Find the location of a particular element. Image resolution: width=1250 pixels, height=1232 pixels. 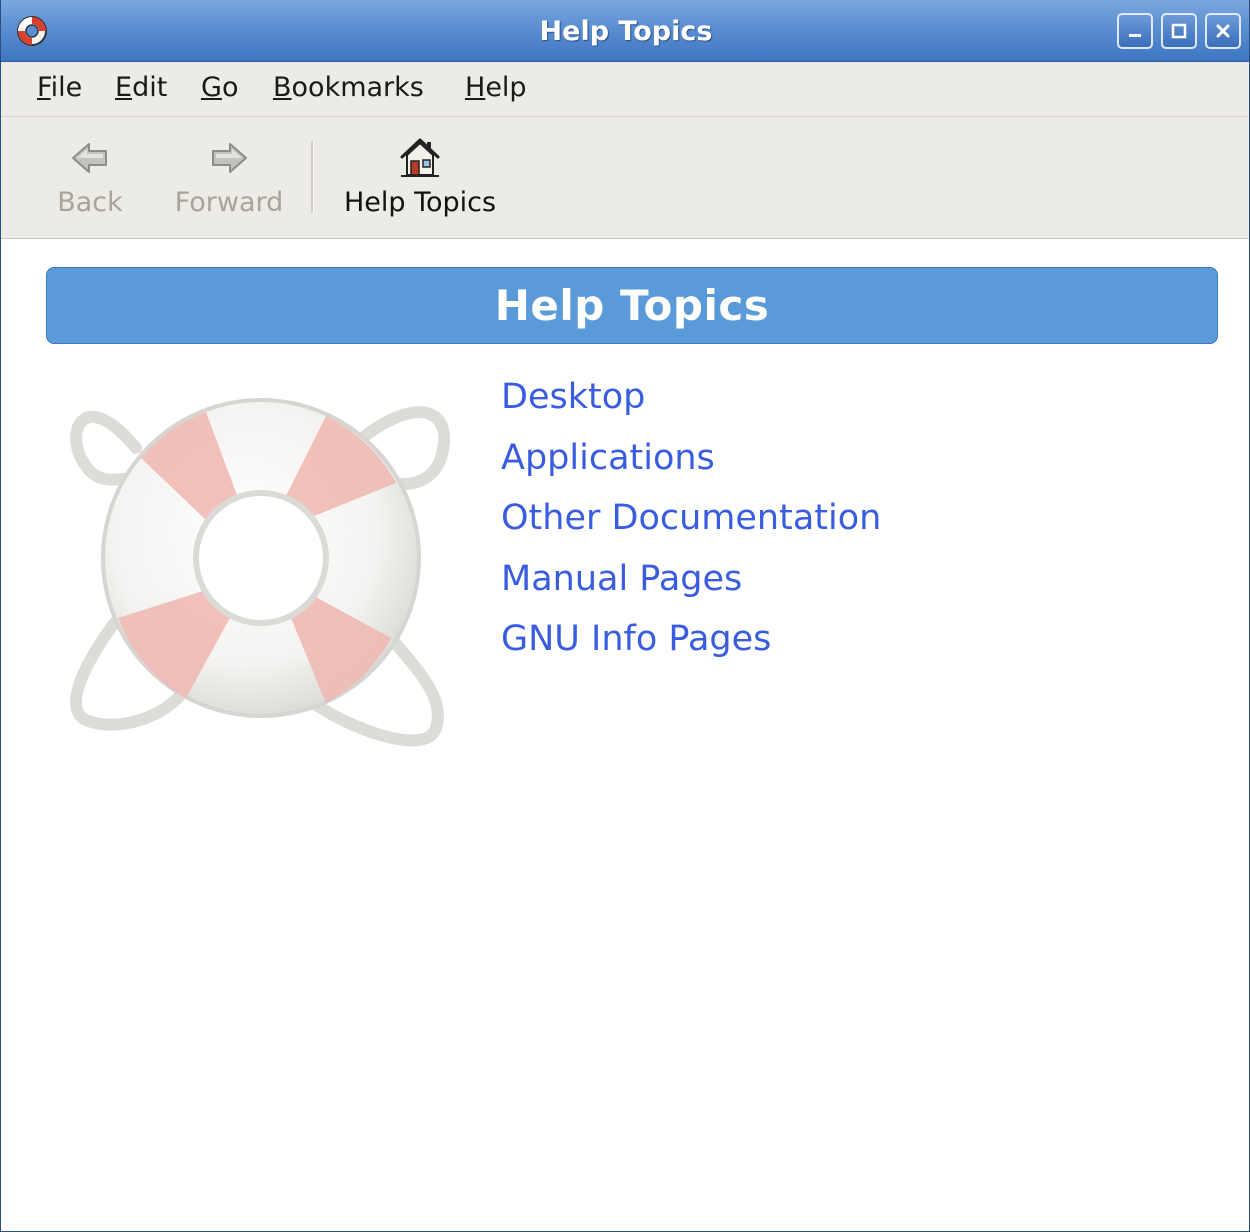

list-item: Other Documentation is located at coordinates (691, 523).